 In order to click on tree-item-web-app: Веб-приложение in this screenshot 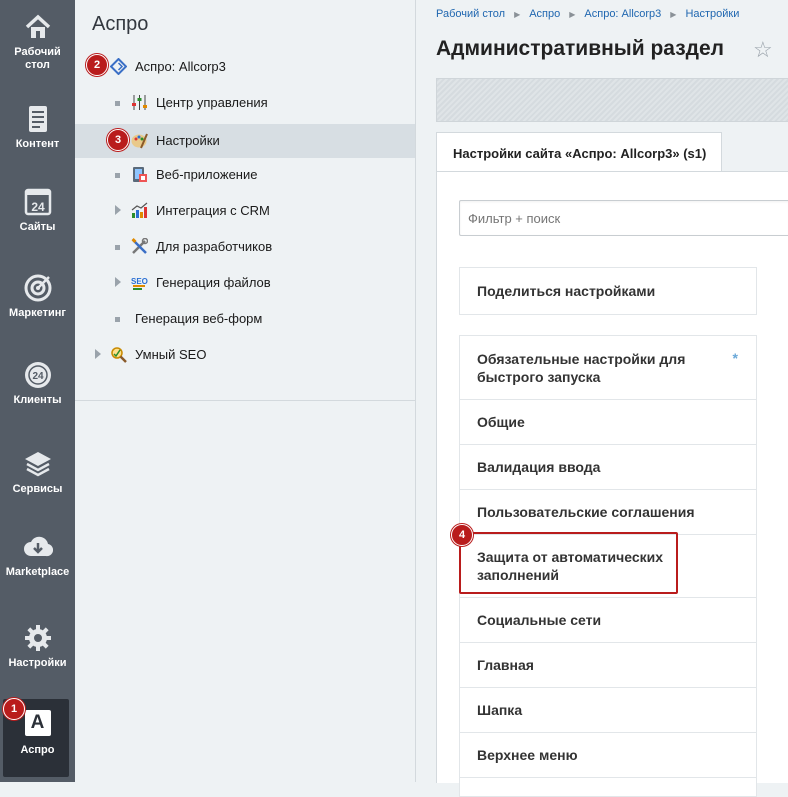, I will do `click(245, 175)`.